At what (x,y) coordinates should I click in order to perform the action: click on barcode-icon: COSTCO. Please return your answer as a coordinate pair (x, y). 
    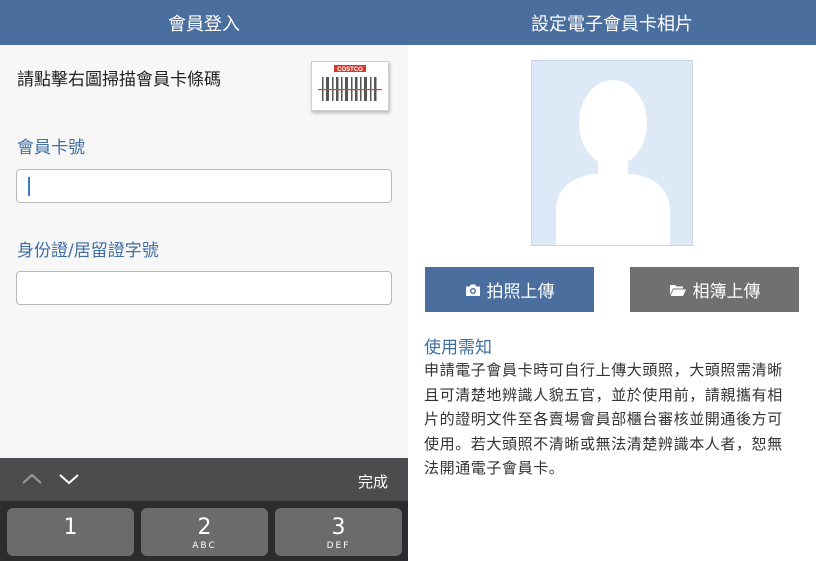
    Looking at the image, I should click on (350, 83).